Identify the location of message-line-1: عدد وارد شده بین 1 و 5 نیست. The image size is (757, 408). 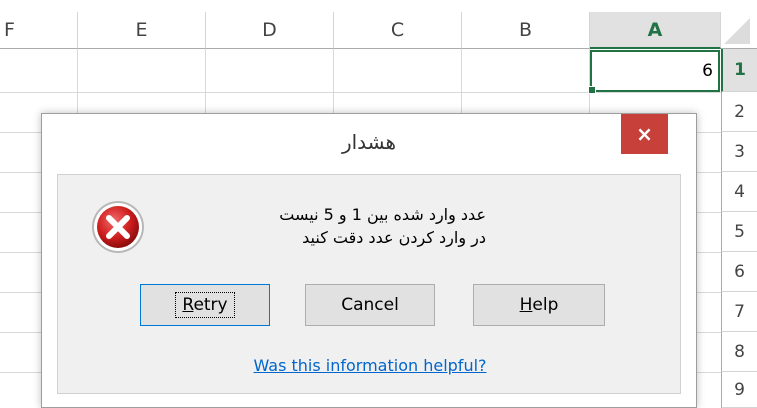
(382, 214).